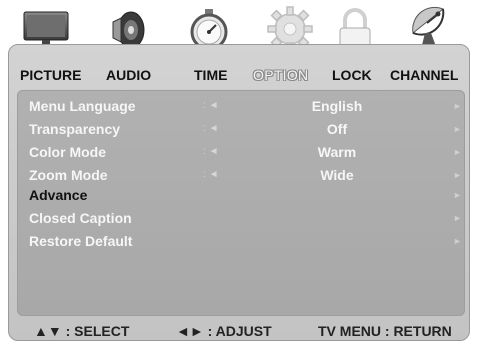 This screenshot has height=349, width=478. What do you see at coordinates (241, 175) in the screenshot?
I see `menu-item-zoom-mode: Zoom Mode : ◄ Wide ►` at bounding box center [241, 175].